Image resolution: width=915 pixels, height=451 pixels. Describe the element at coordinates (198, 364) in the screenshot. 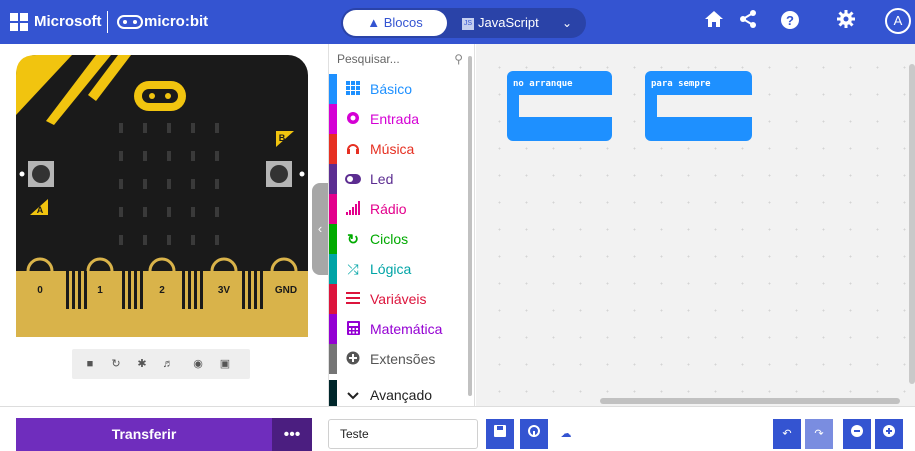

I see `screenshot-icon: ◉` at that location.